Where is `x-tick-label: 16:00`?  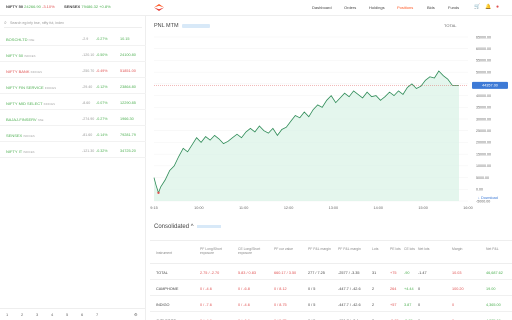
x-tick-label: 16:00 is located at coordinates (468, 208).